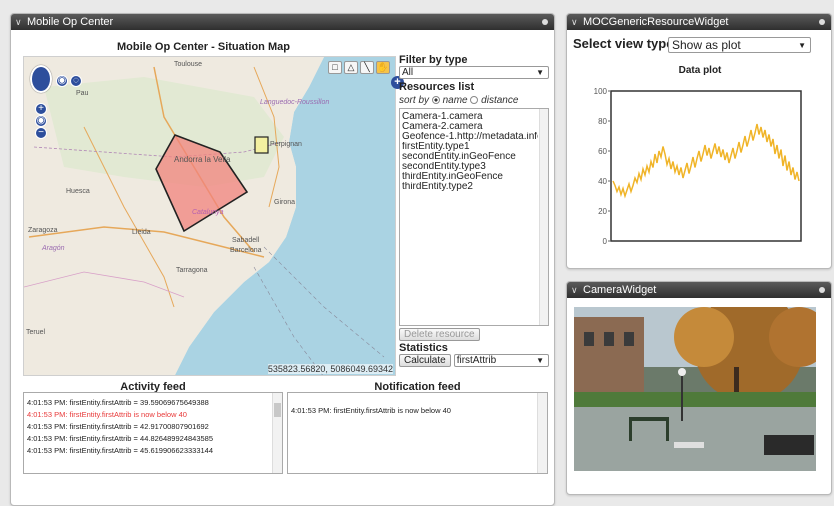  I want to click on sort-by-row: sort by name distance, so click(474, 100).